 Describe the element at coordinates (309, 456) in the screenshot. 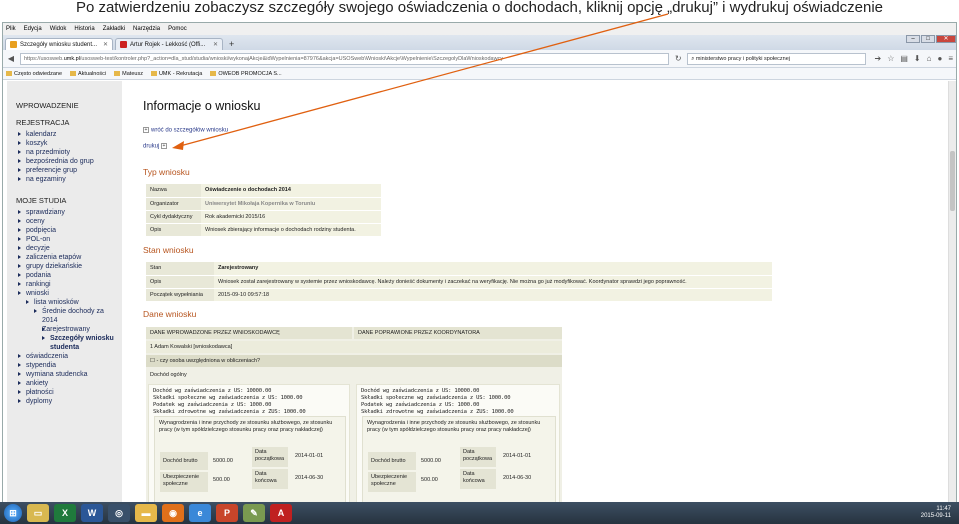

I see `data-poczatkowa-value: 2014-01-01` at that location.